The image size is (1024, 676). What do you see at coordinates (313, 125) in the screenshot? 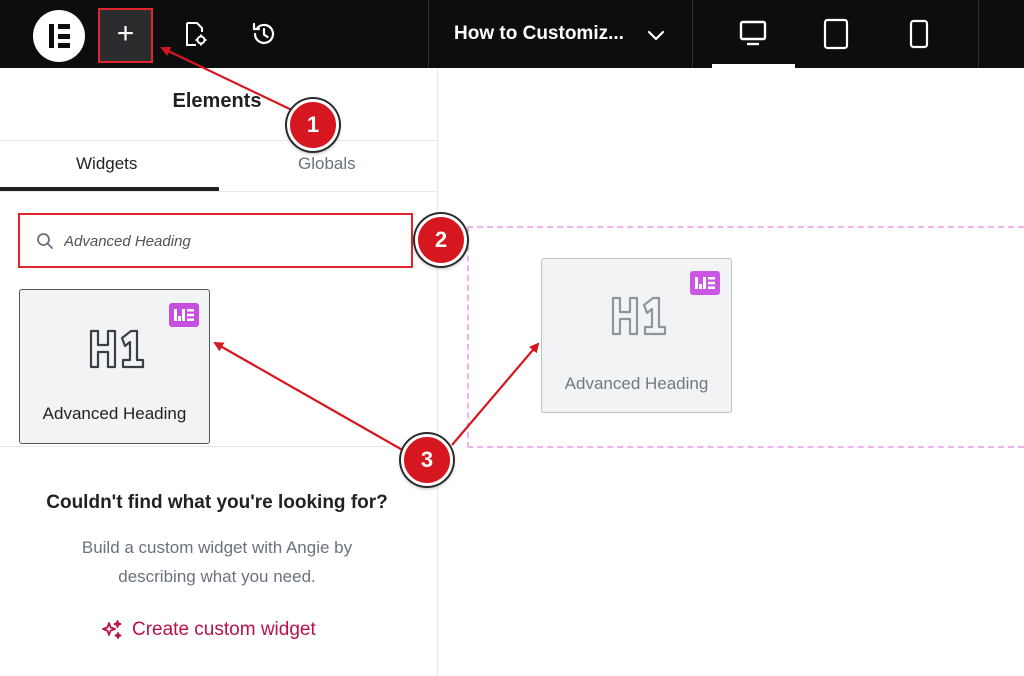
I see `step-badge: 1` at bounding box center [313, 125].